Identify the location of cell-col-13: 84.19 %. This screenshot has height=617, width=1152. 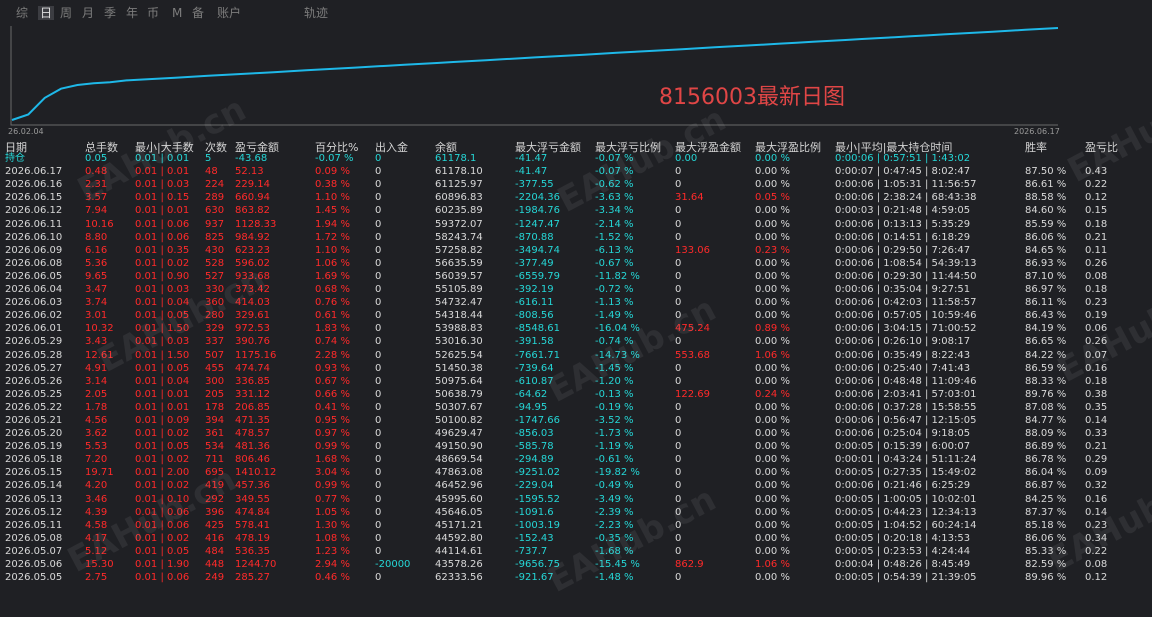
(1046, 329).